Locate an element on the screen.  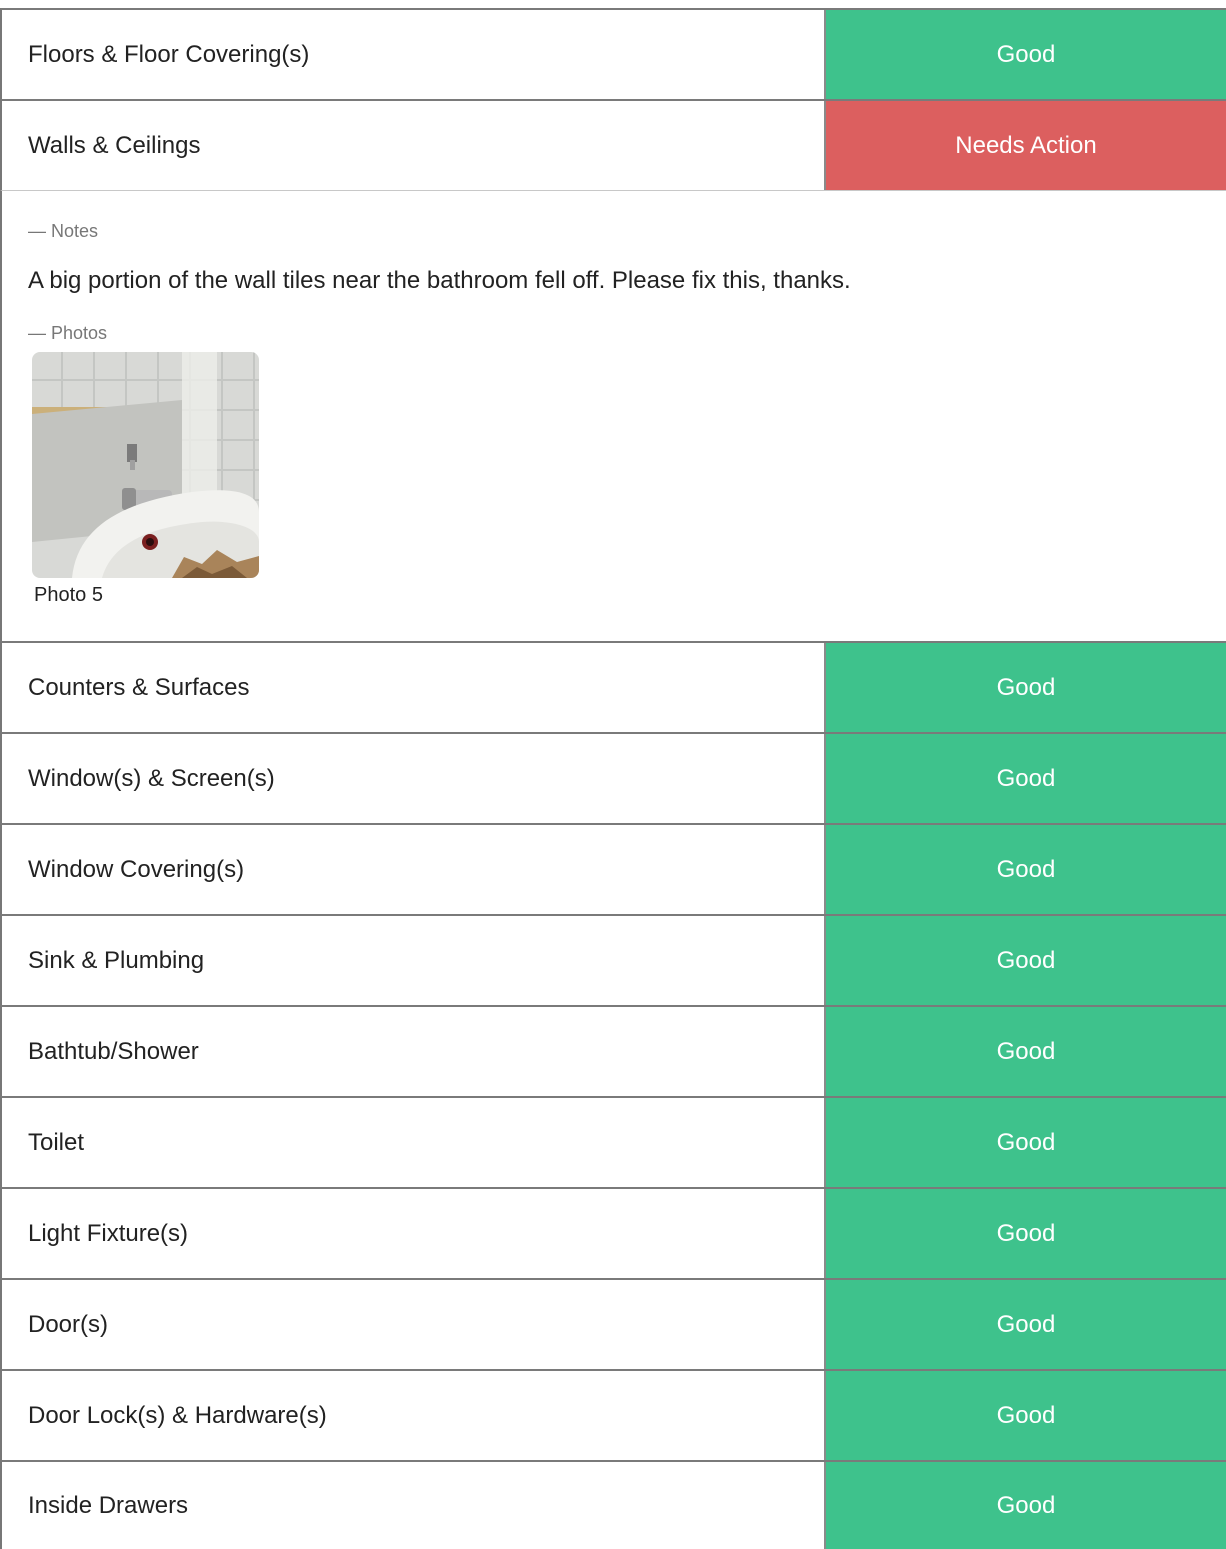
inspection-row: Sink & Plumbing Good is located at coordinates (613, 959).